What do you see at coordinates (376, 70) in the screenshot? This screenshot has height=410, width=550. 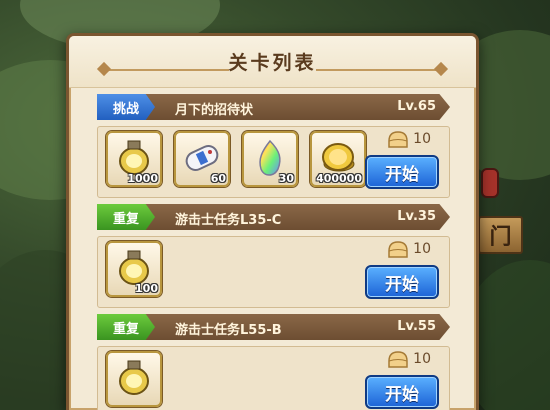 I see `header-ornament-right` at bounding box center [376, 70].